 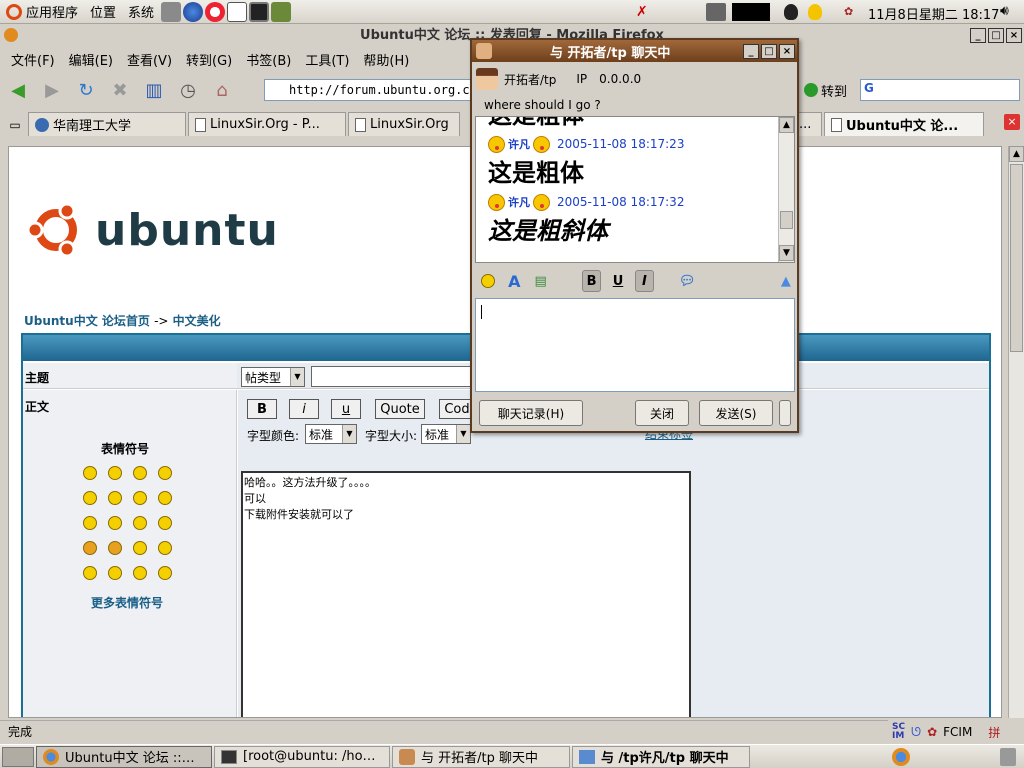 What do you see at coordinates (237, 11) in the screenshot?
I see `editor-launcher-icon` at bounding box center [237, 11].